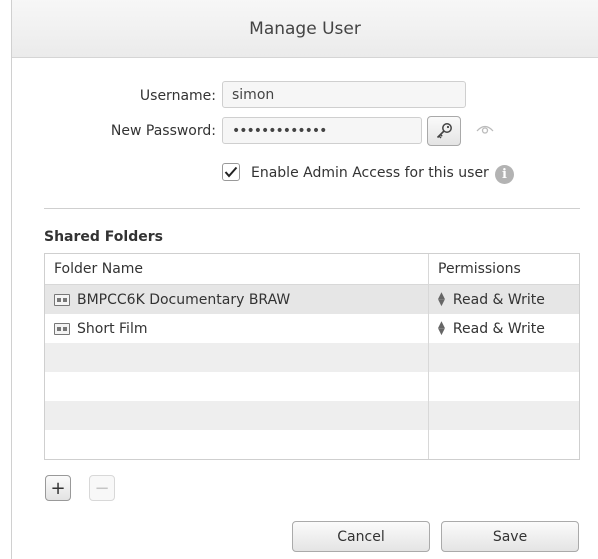  What do you see at coordinates (184, 299) in the screenshot?
I see `folder-name: BMPCC6K Documentary BRAW` at bounding box center [184, 299].